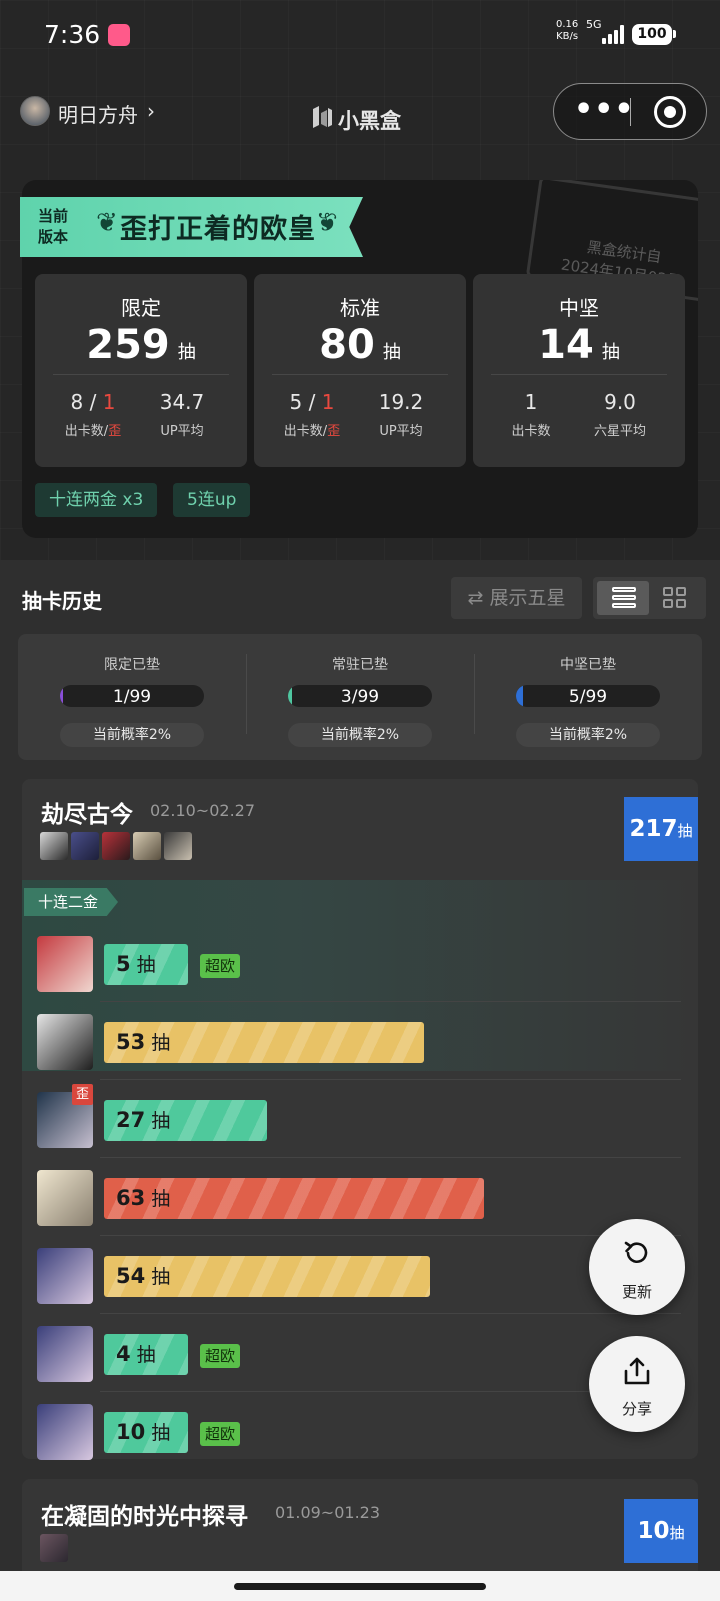 This screenshot has height=1601, width=720. What do you see at coordinates (358, 963) in the screenshot?
I see `pull-row: 5 抽超欧` at bounding box center [358, 963].